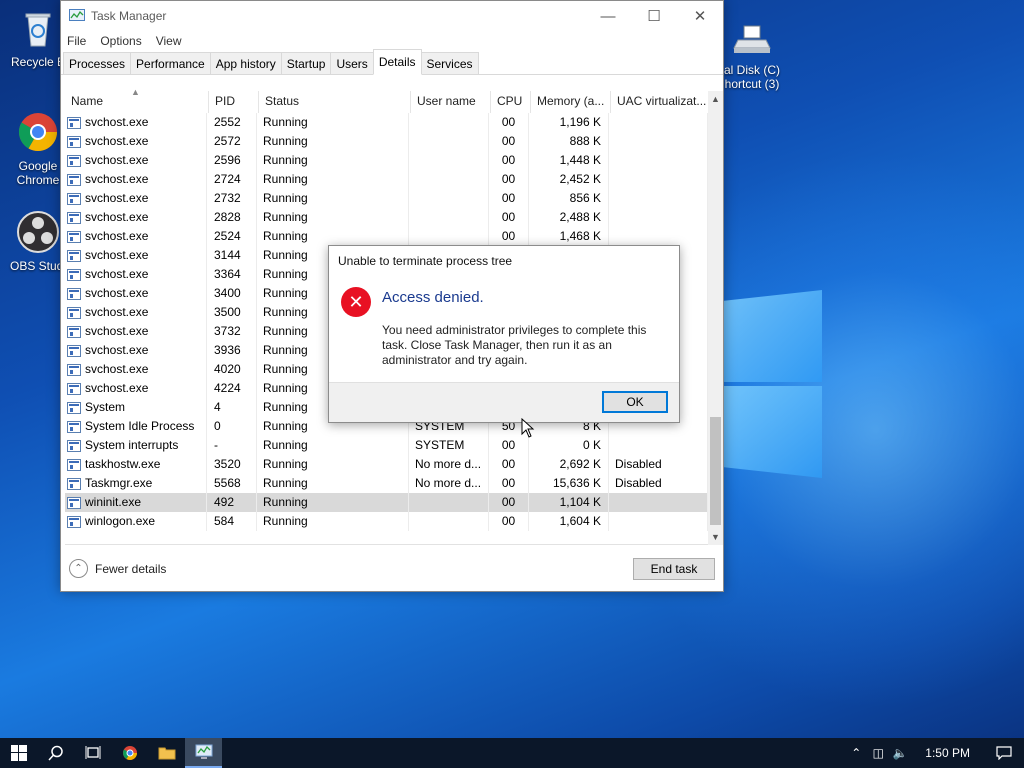 The height and width of the screenshot is (768, 1024). What do you see at coordinates (752, 52) in the screenshot?
I see `desktop-icon-local-disk: al Disk (C) hortcut (3)` at bounding box center [752, 52].